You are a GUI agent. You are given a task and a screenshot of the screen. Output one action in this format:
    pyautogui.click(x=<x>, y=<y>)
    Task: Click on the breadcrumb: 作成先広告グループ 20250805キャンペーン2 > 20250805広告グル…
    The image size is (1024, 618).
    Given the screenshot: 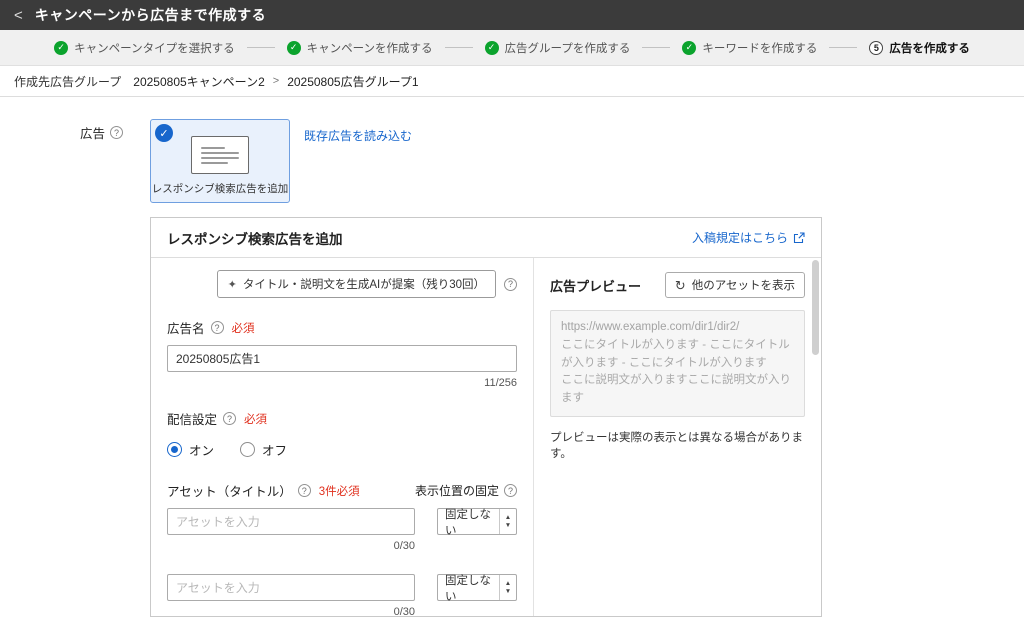 What is the action you would take?
    pyautogui.click(x=512, y=81)
    